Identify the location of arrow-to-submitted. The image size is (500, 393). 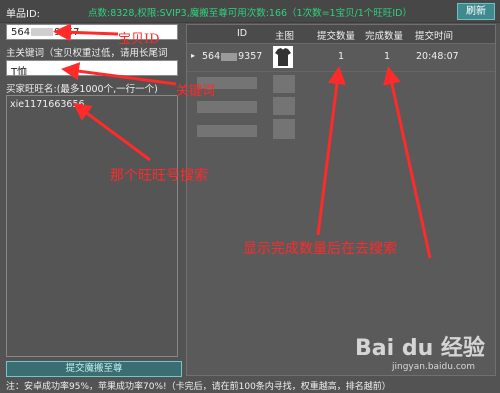
(331, 151).